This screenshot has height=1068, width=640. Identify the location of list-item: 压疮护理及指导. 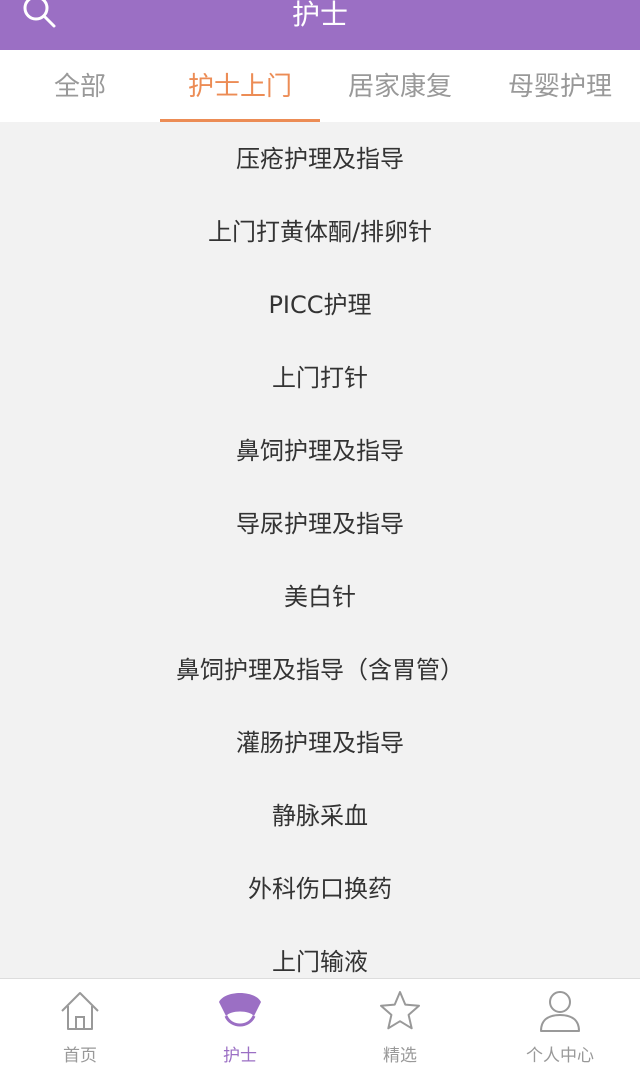
(320, 158).